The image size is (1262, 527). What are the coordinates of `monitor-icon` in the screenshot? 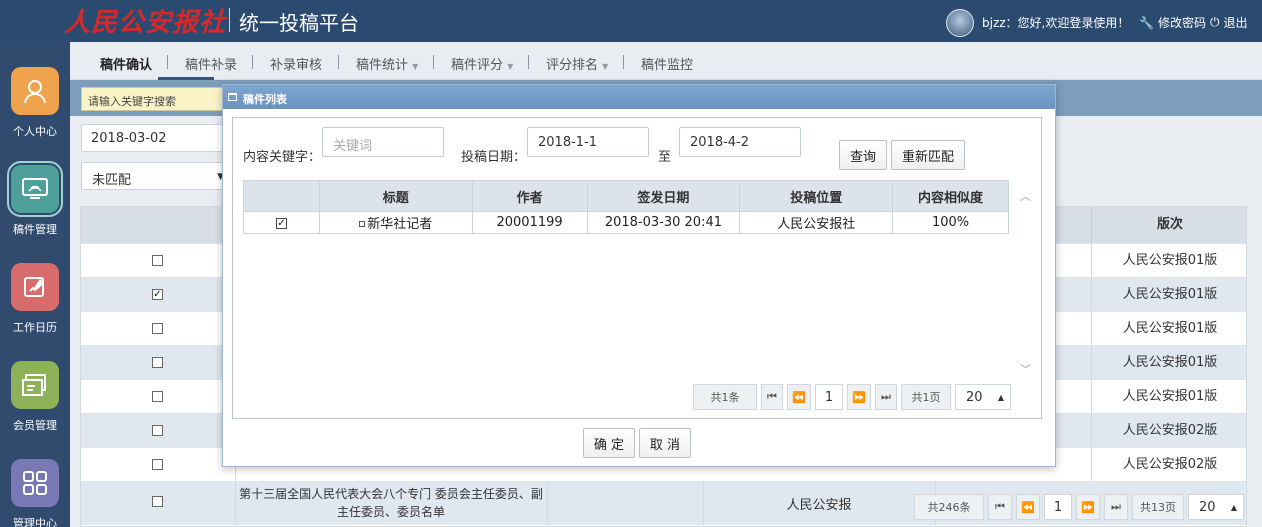 It's located at (35, 189).